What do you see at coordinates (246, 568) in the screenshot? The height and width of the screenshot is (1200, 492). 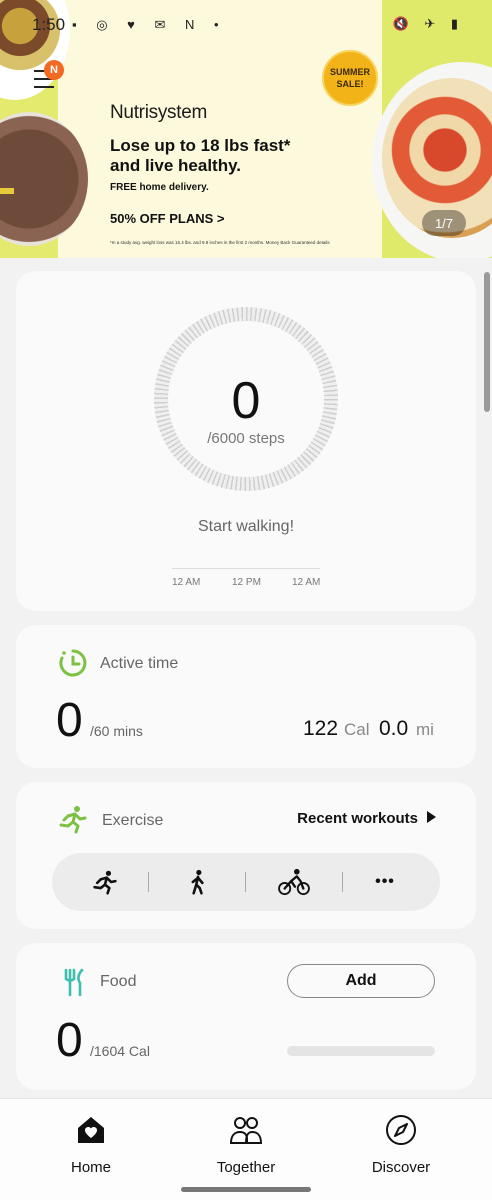 I see `steps-timeline` at bounding box center [246, 568].